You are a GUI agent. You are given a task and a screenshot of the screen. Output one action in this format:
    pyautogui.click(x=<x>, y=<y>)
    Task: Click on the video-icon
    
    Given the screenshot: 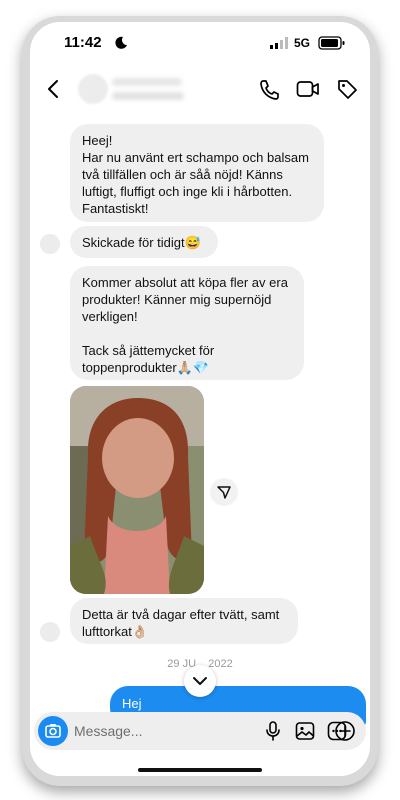 What is the action you would take?
    pyautogui.click(x=308, y=89)
    